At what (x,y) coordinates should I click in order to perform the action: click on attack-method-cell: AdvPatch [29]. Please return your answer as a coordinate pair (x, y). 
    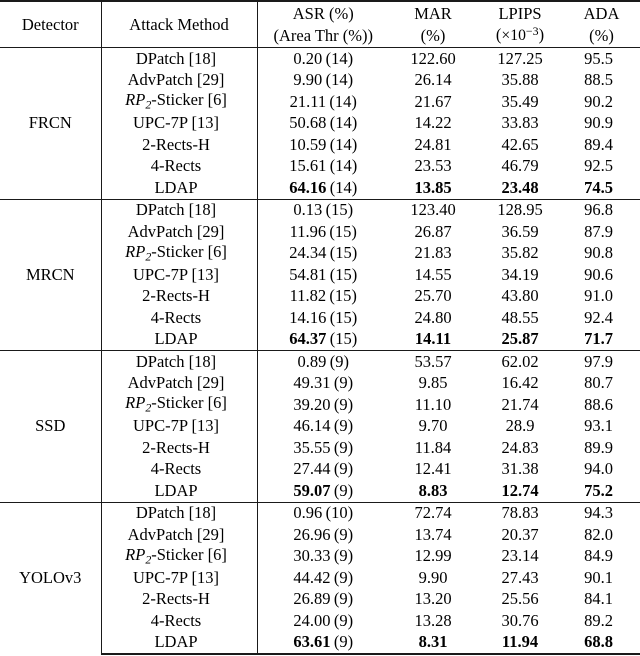
    Looking at the image, I should click on (179, 80).